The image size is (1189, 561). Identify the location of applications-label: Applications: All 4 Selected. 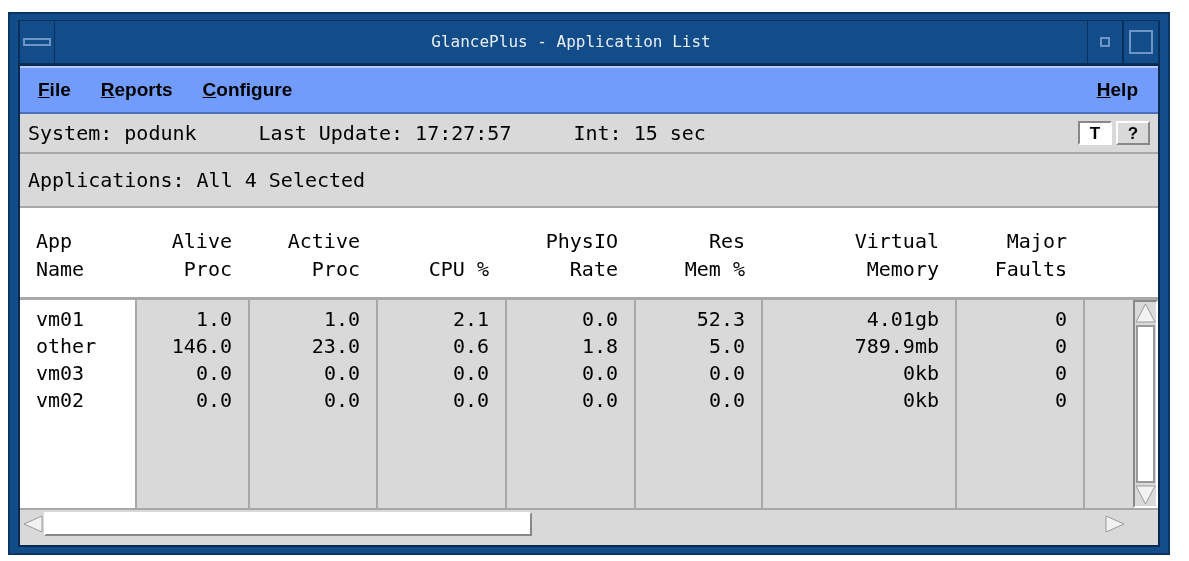
(197, 180).